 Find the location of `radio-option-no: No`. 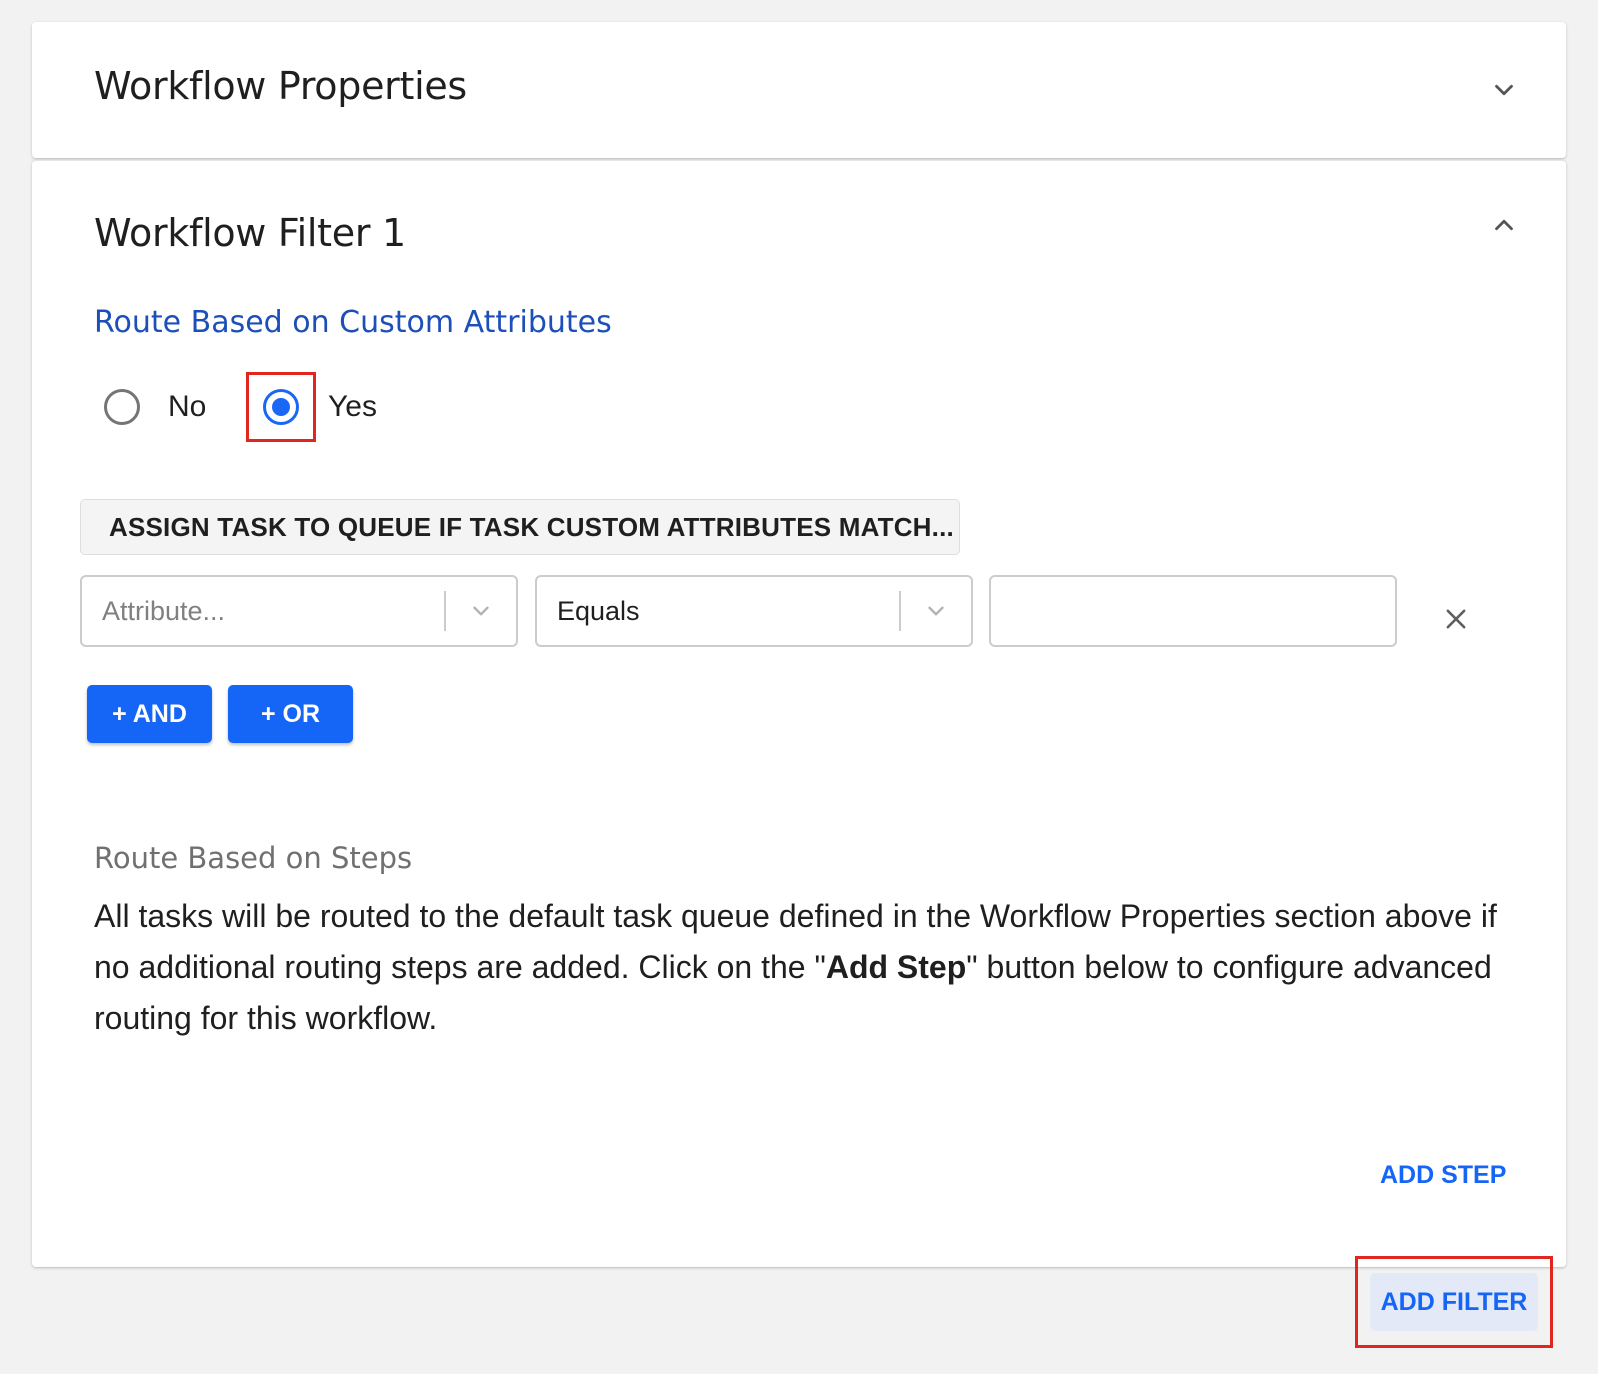

radio-option-no: No is located at coordinates (155, 407).